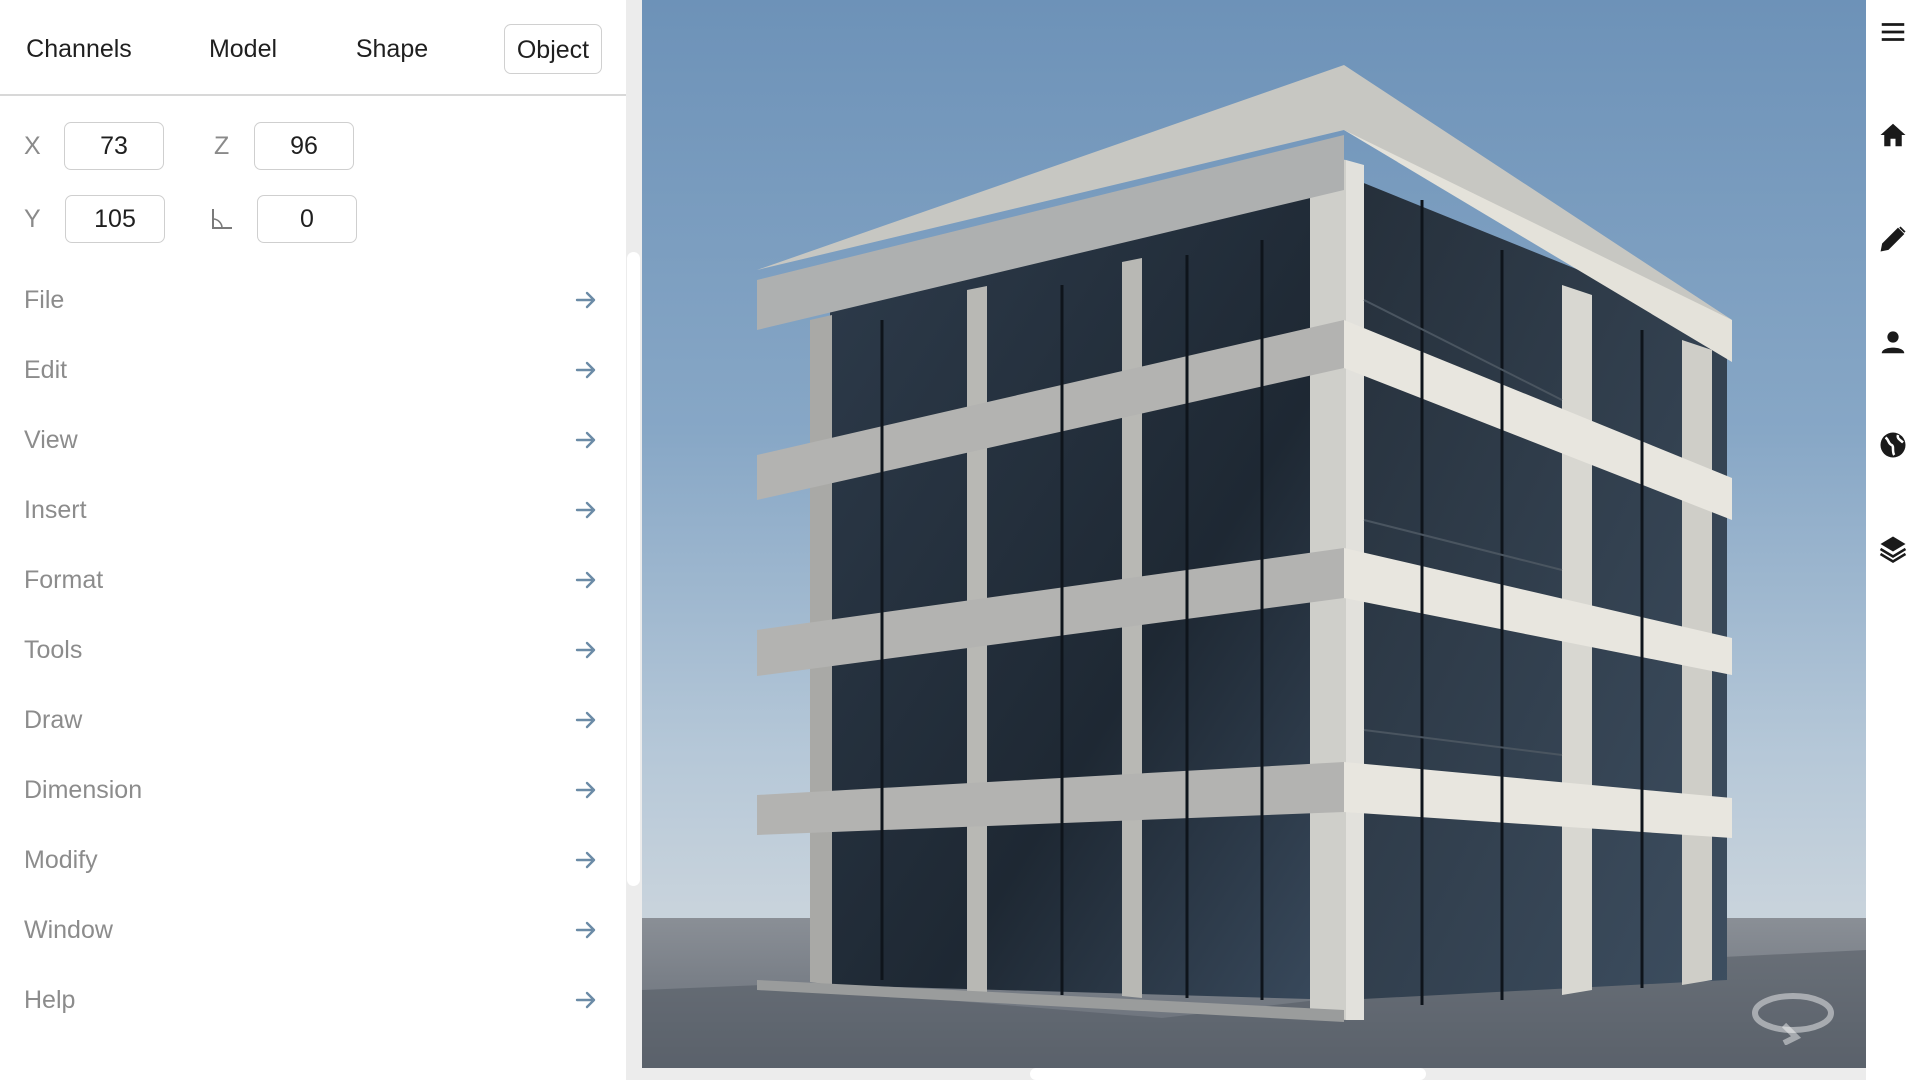 The width and height of the screenshot is (1920, 1080). What do you see at coordinates (304, 146) in the screenshot?
I see `z-input` at bounding box center [304, 146].